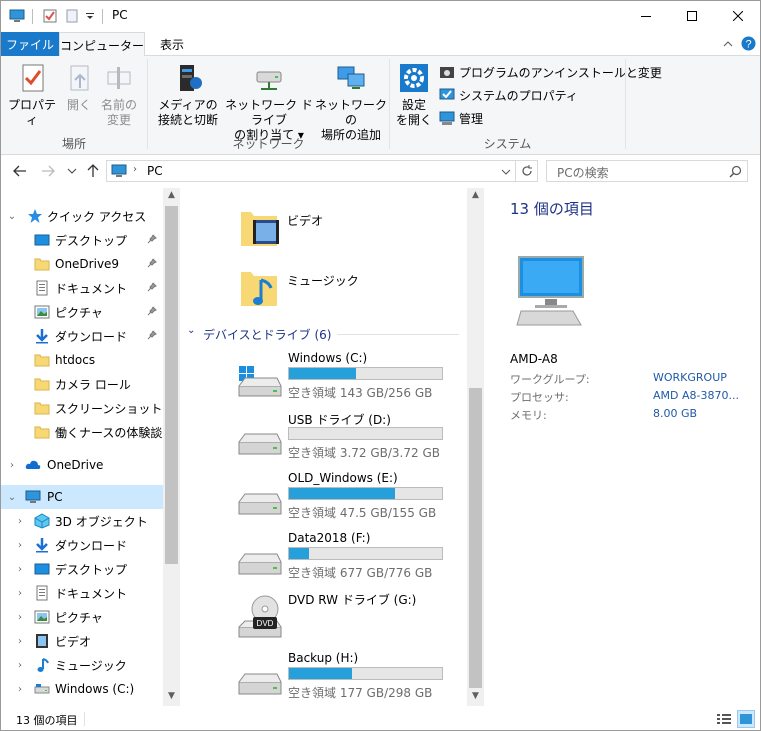  What do you see at coordinates (508, 95) in the screenshot?
I see `system-properties-button: システムのプロパティ` at bounding box center [508, 95].